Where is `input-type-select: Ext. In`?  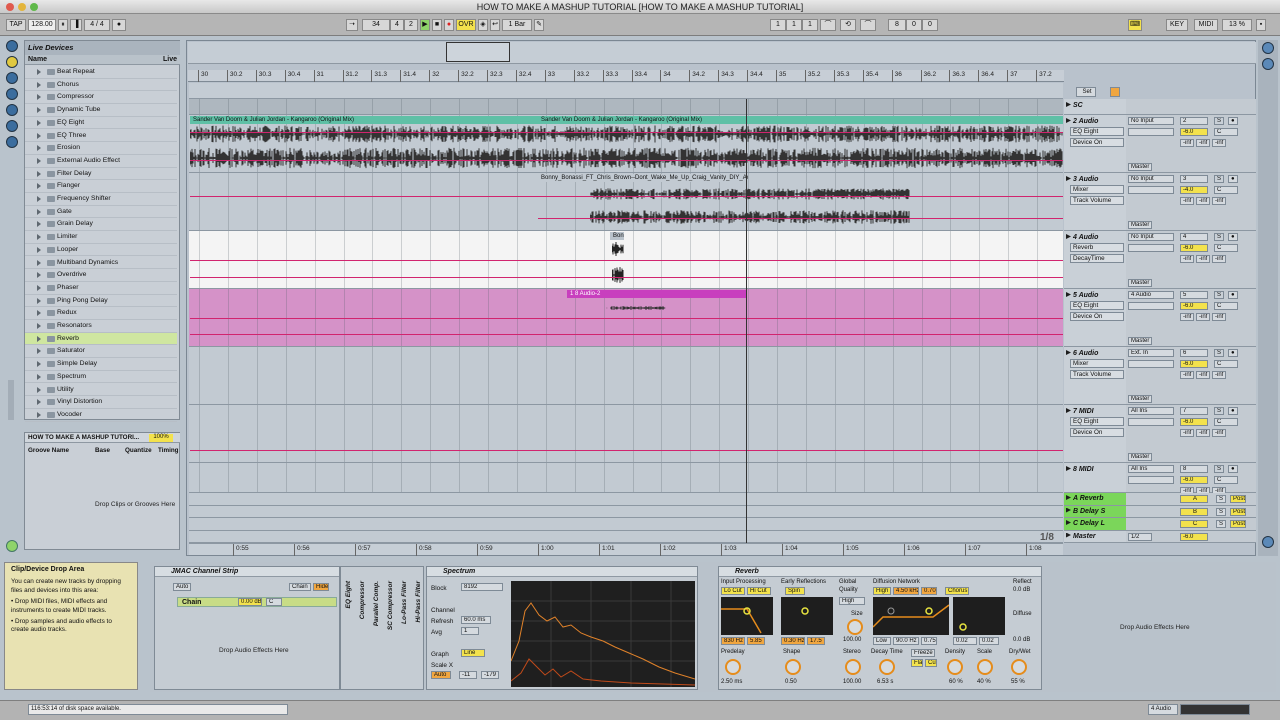
input-type-select: Ext. In is located at coordinates (1151, 353).